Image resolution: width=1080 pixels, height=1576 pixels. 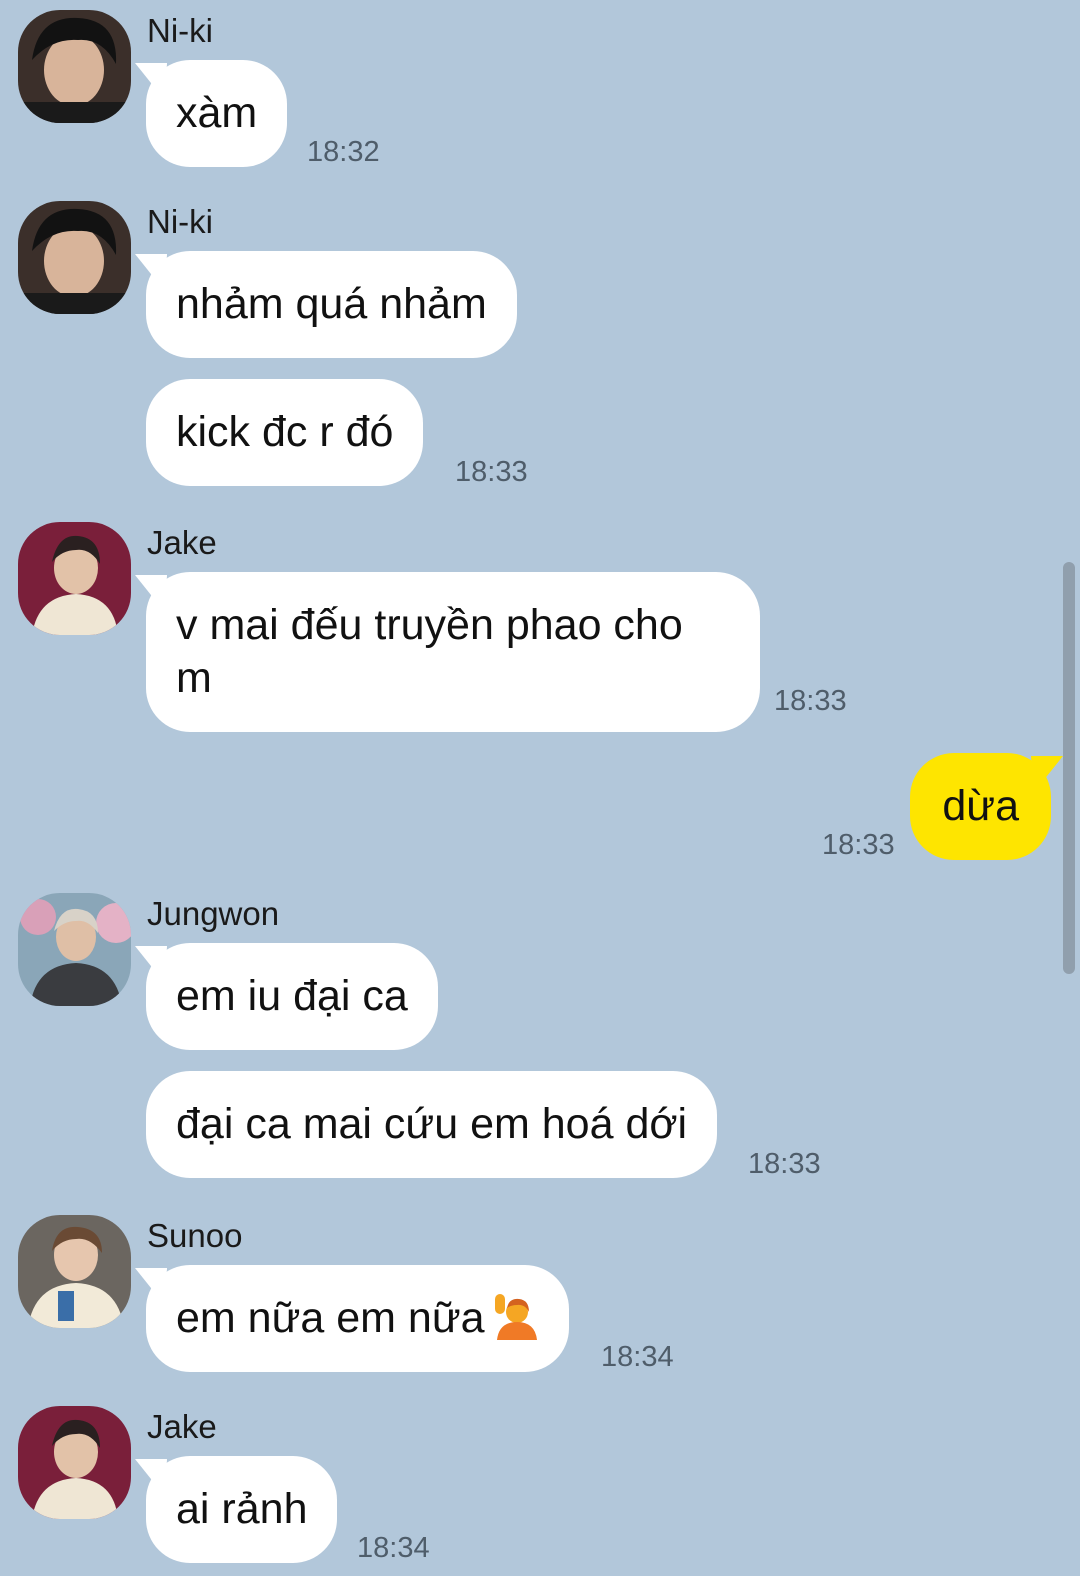 I want to click on message-bubble: em nữa em nữa, so click(x=357, y=1318).